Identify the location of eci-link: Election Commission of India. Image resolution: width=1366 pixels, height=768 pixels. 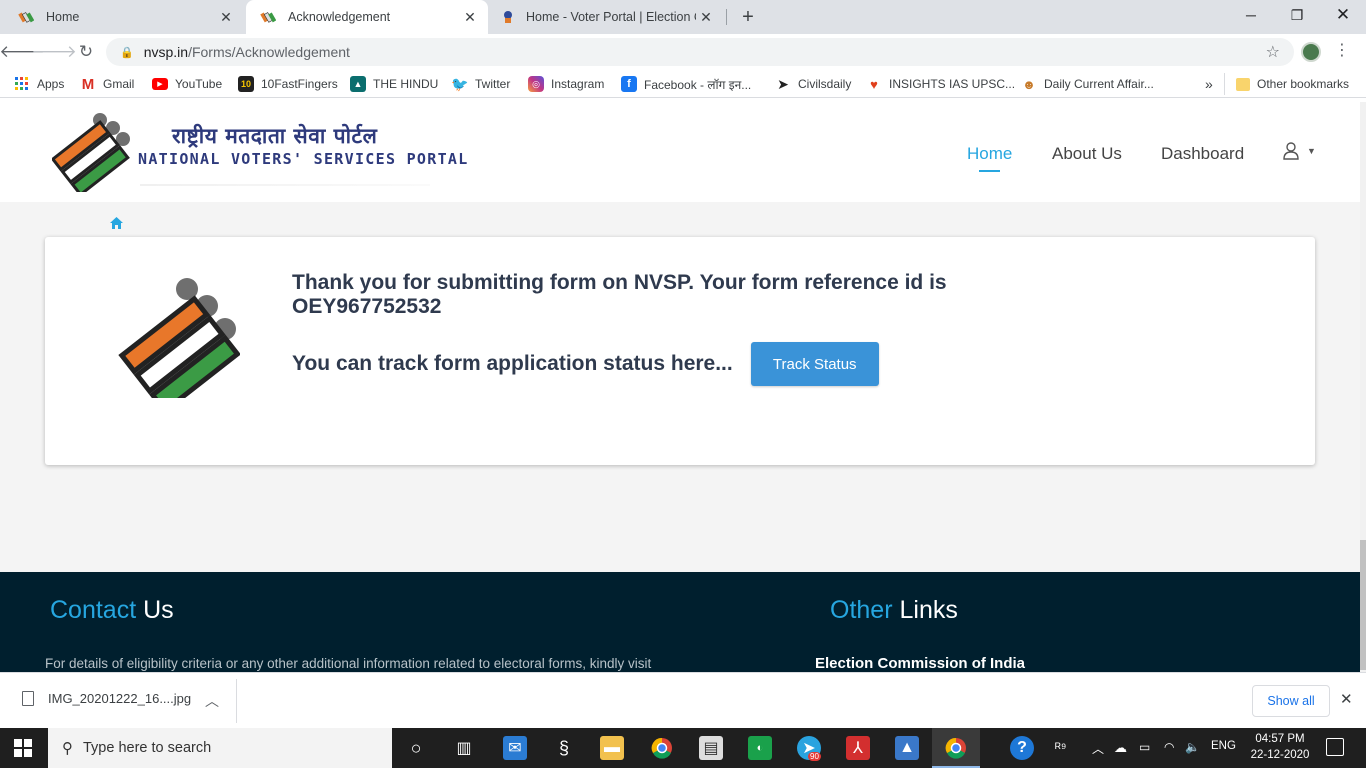
(920, 663).